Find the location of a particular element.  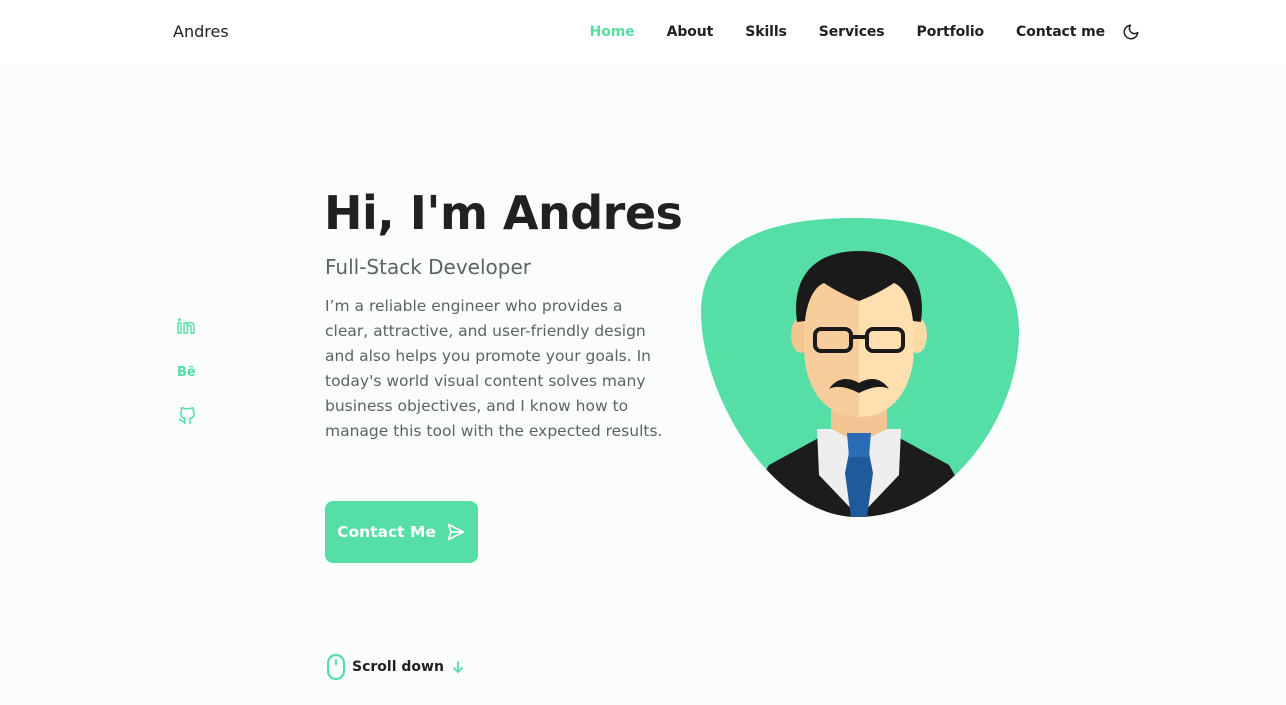

github-icon is located at coordinates (186, 416).